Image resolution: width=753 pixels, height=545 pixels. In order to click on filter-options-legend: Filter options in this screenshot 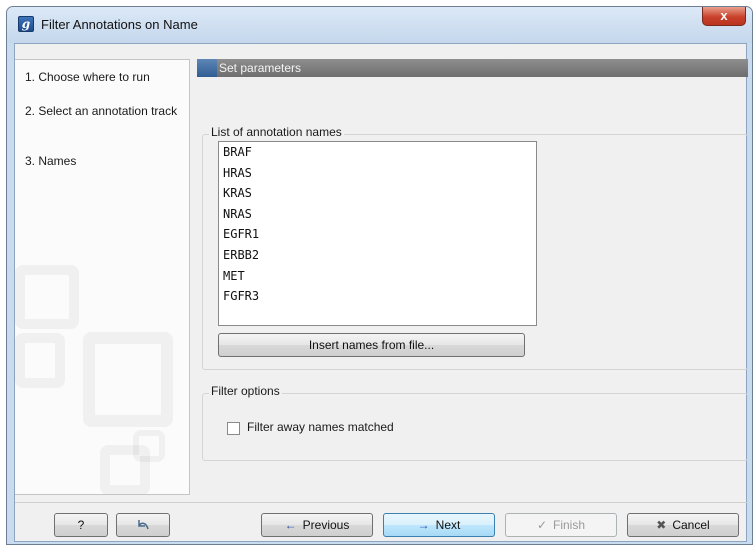, I will do `click(245, 391)`.